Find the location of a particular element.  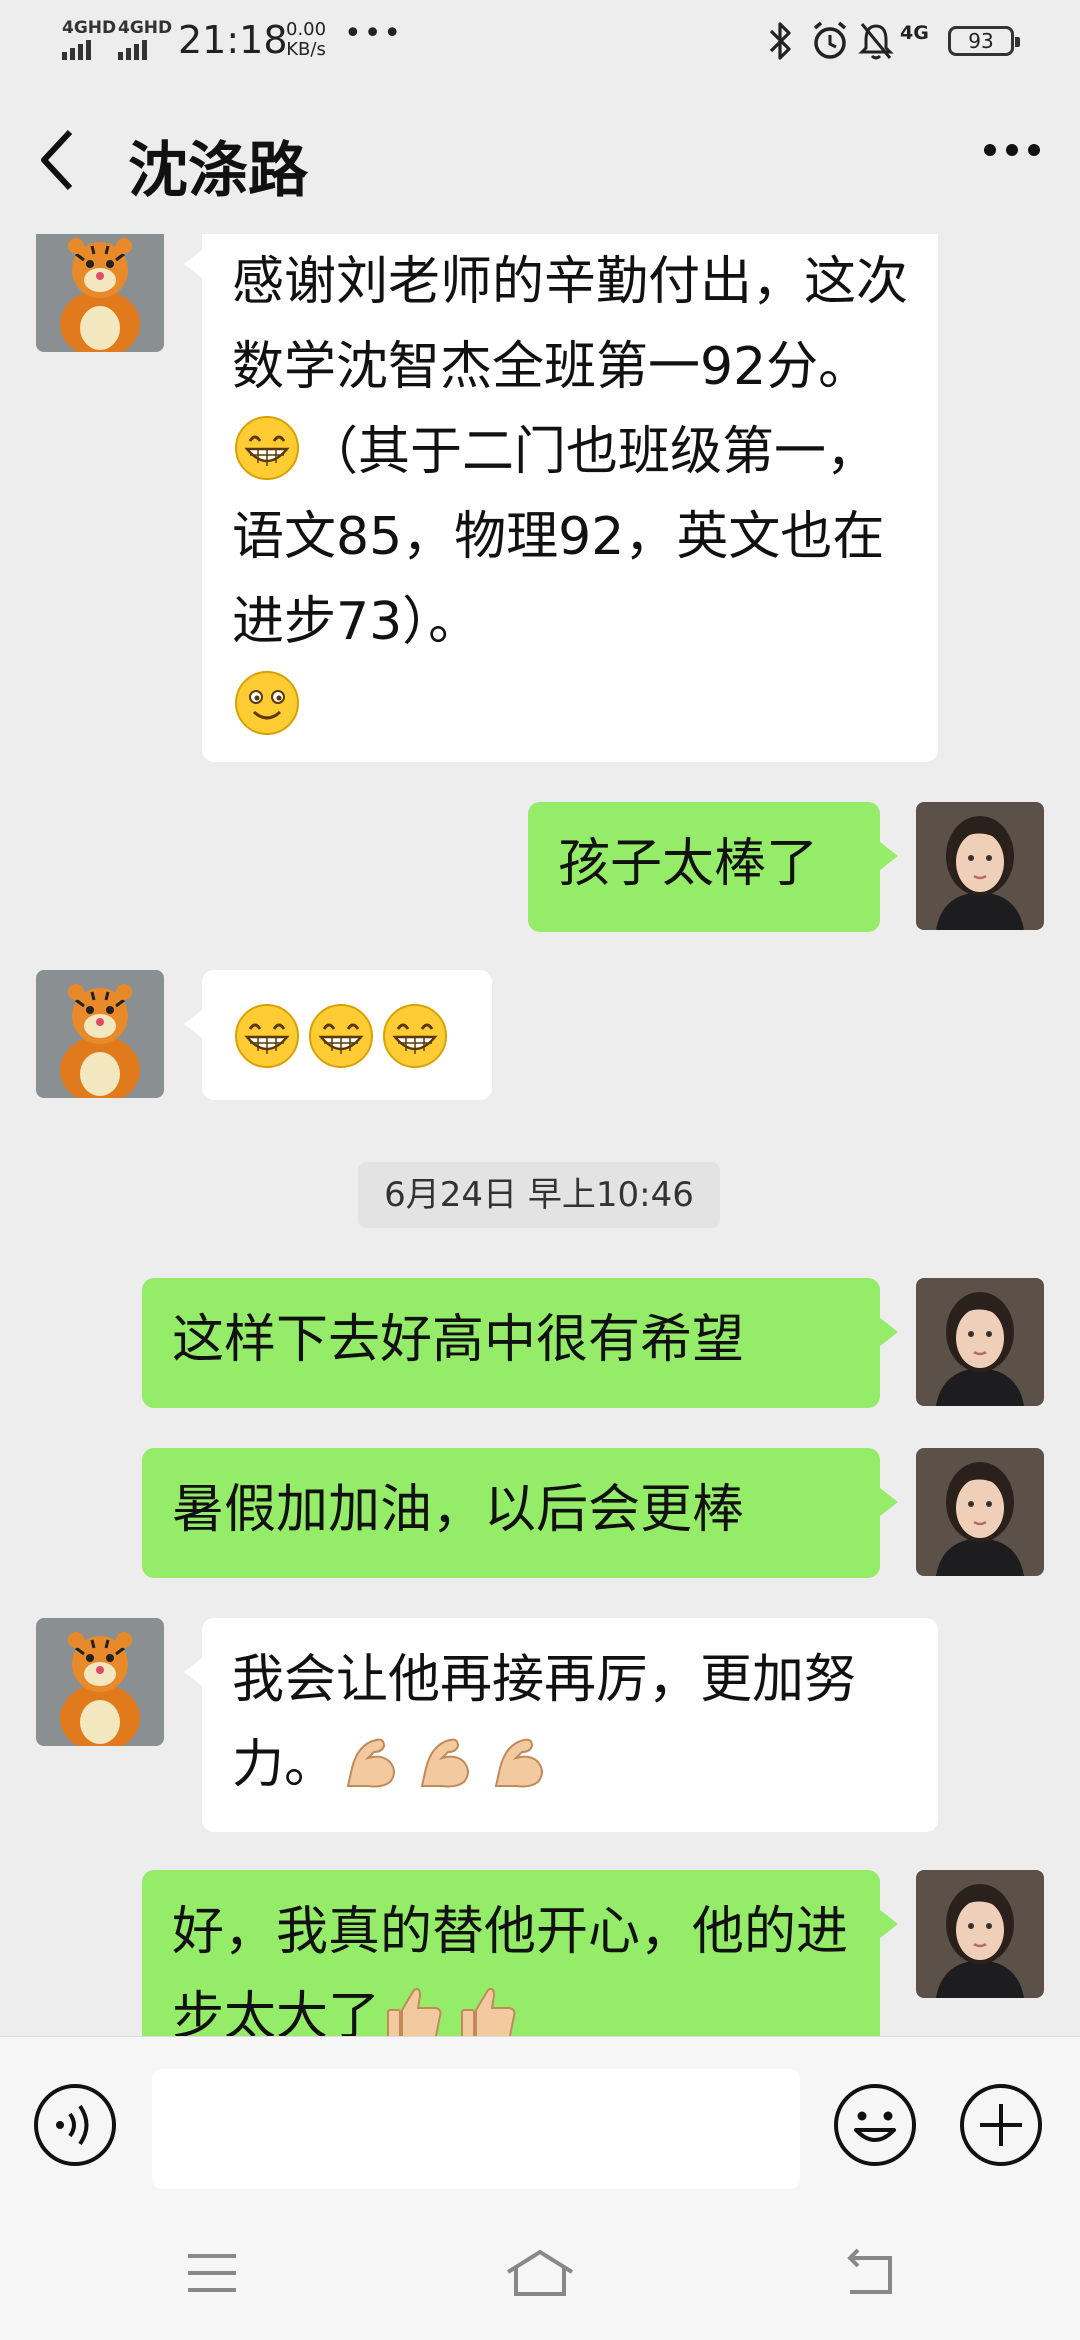

battery-icon: 93 is located at coordinates (984, 41).